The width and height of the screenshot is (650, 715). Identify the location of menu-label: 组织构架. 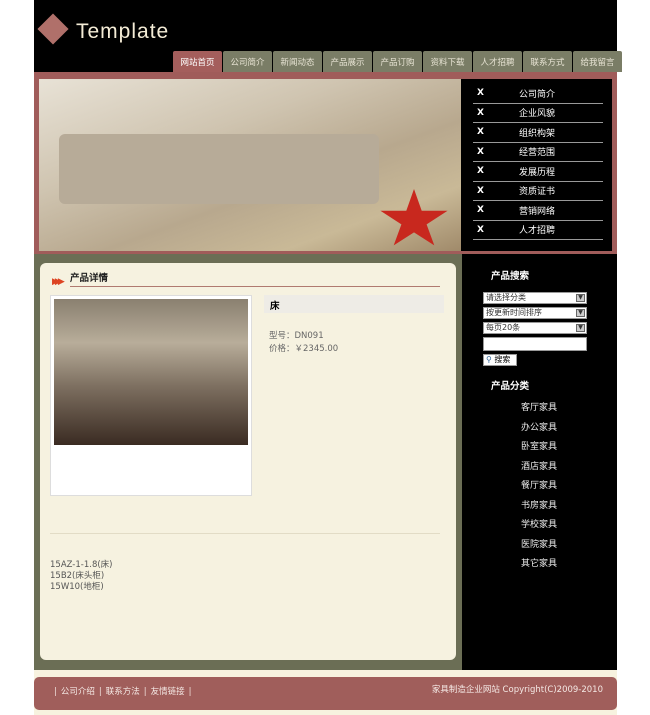
(537, 133).